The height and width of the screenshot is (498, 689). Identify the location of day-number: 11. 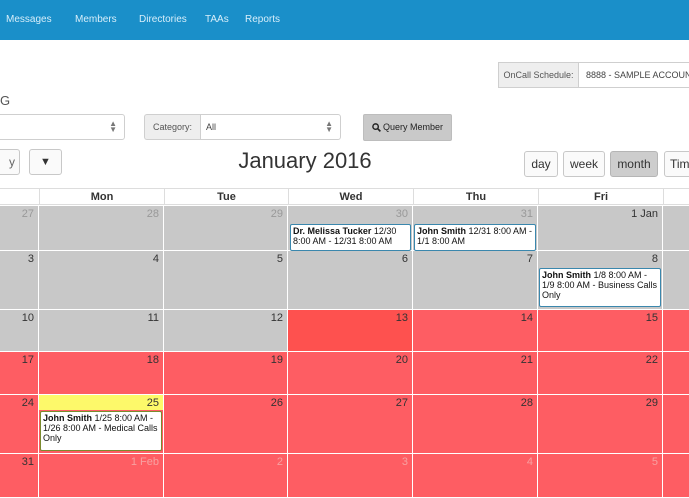
(153, 318).